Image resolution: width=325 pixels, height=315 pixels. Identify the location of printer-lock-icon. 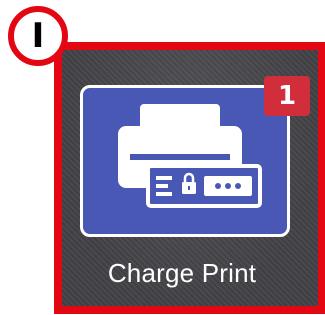
(190, 156).